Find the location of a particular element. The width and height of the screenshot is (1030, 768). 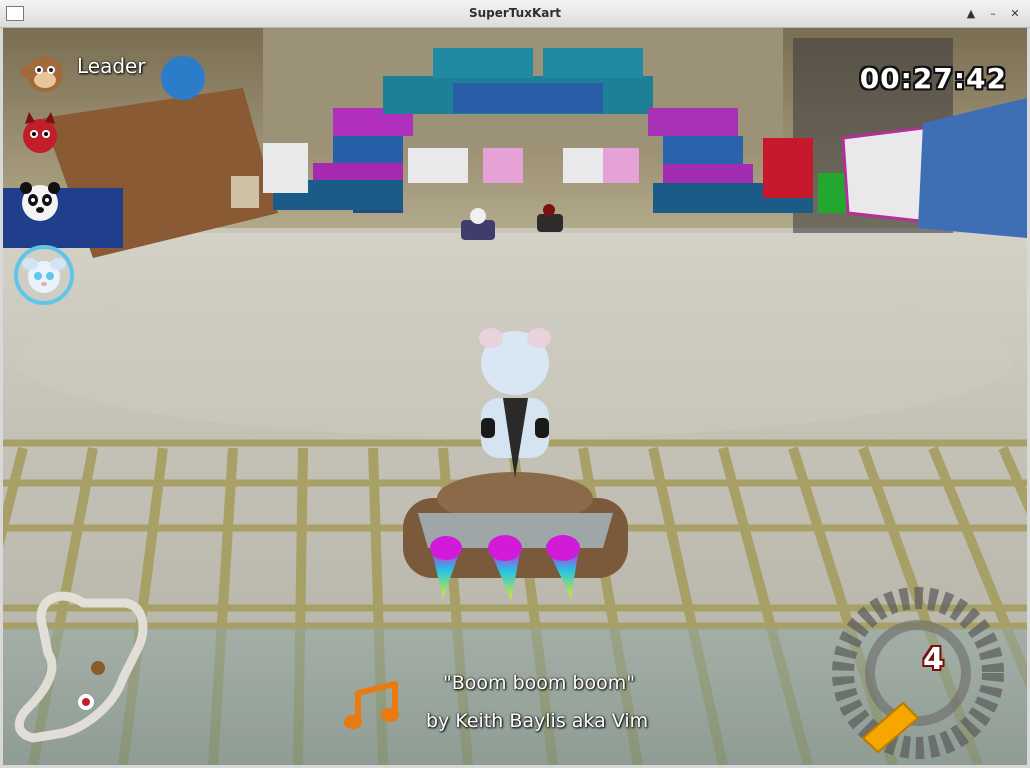

monkey-icon is located at coordinates (41, 74).